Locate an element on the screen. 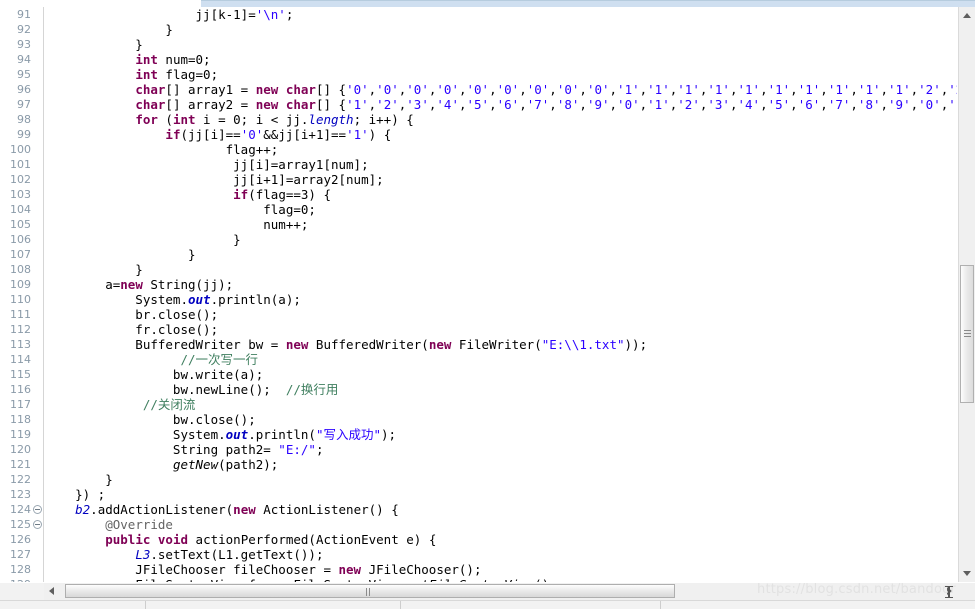 The image size is (975, 609). code-line: @Override is located at coordinates (501, 524).